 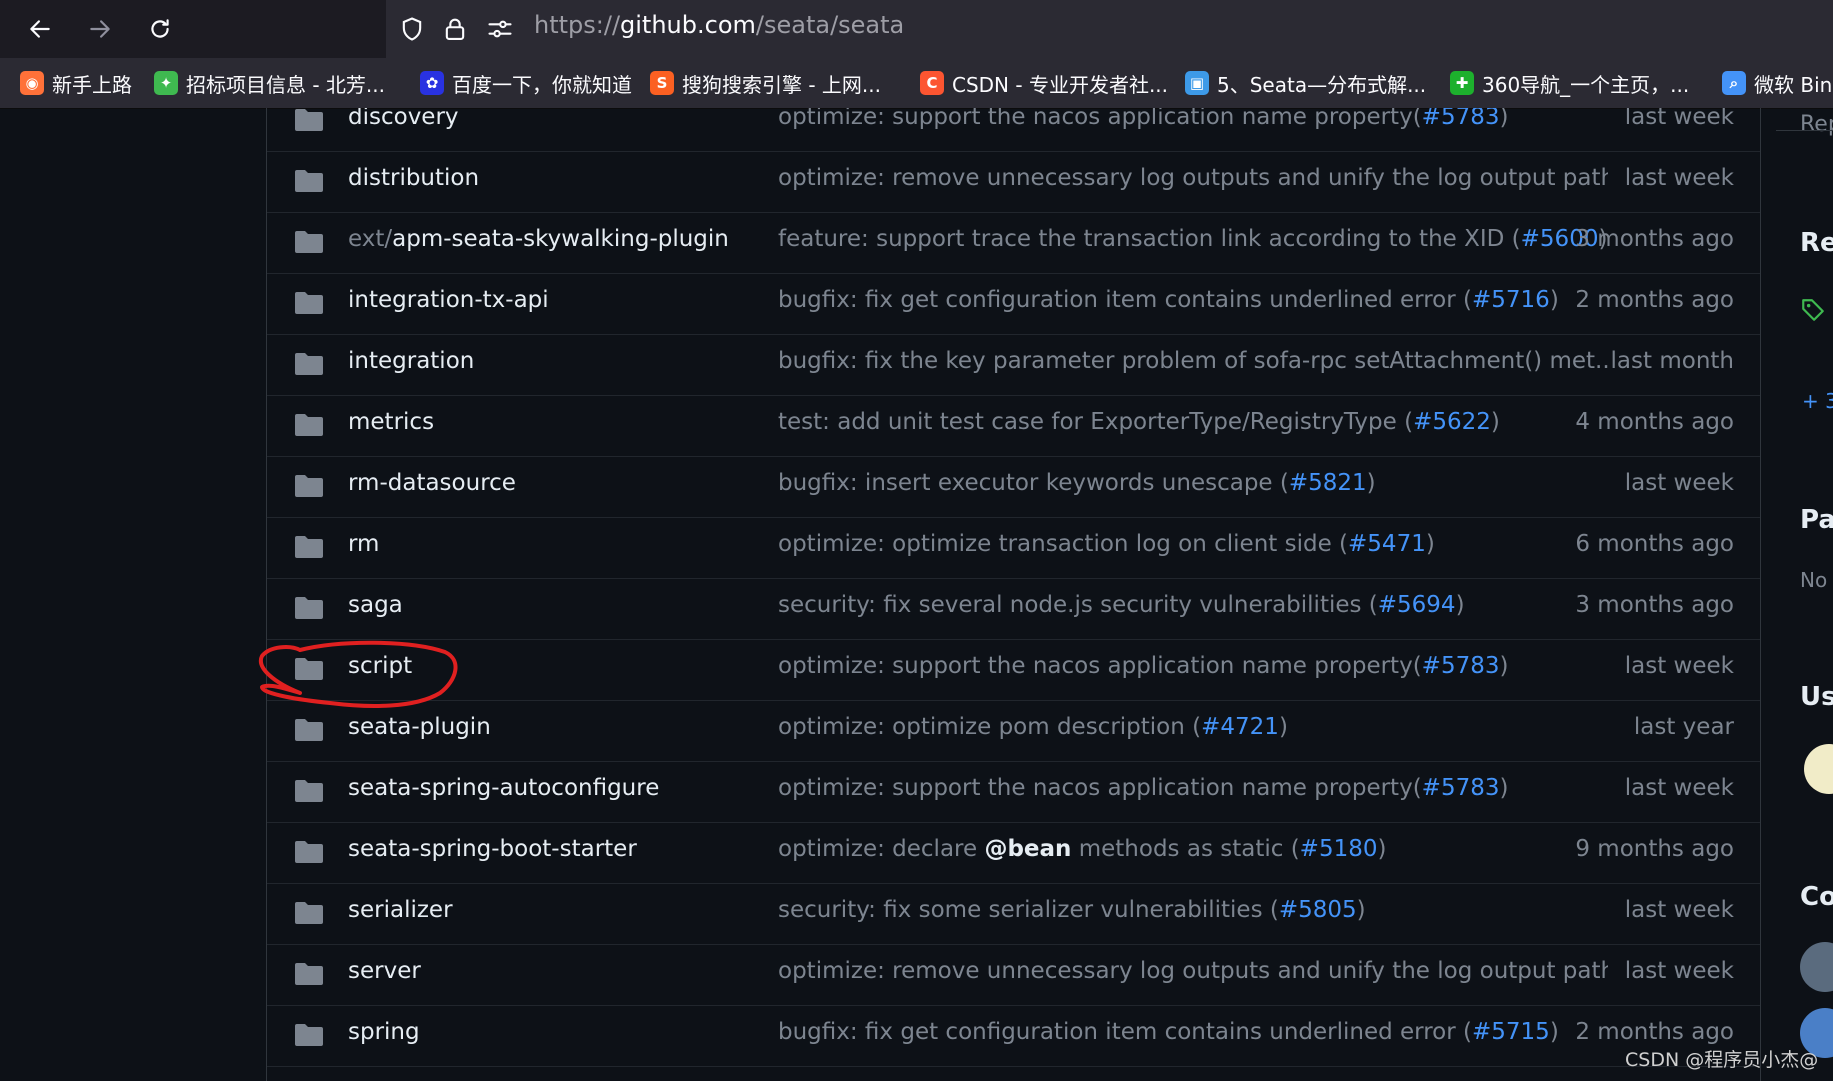 I want to click on url-text: https://github.com/seata/seata, so click(x=719, y=25).